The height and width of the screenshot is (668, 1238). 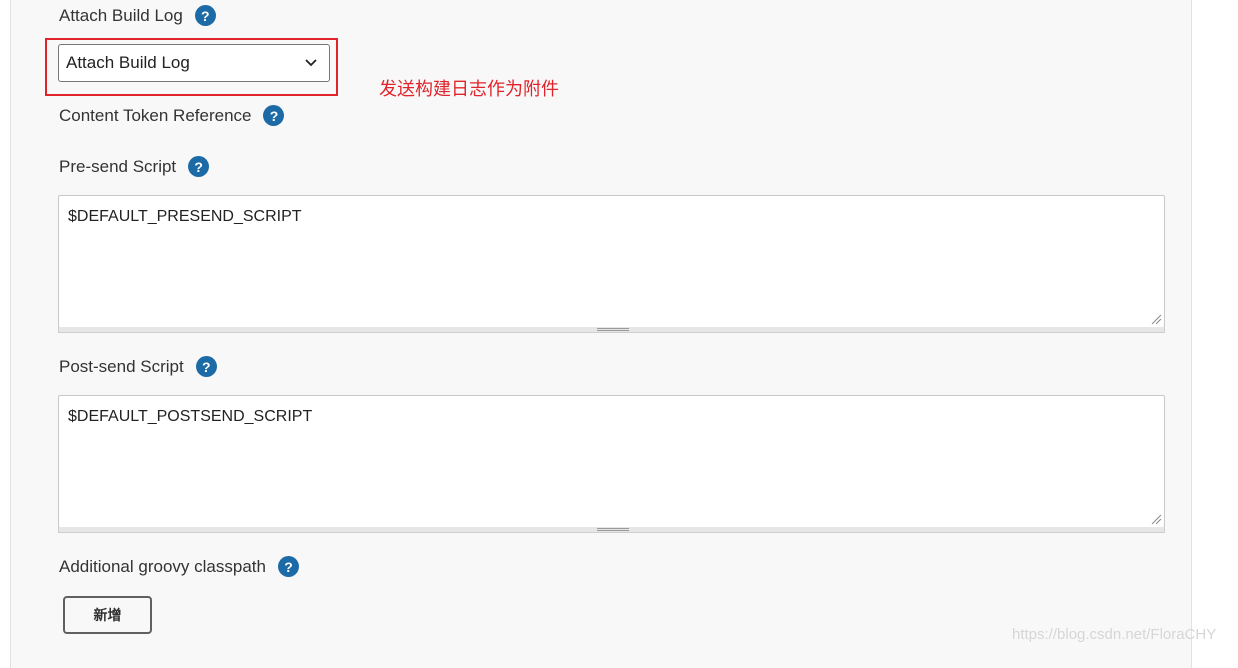 I want to click on presend-script-label: Pre-send Script ?, so click(x=134, y=166).